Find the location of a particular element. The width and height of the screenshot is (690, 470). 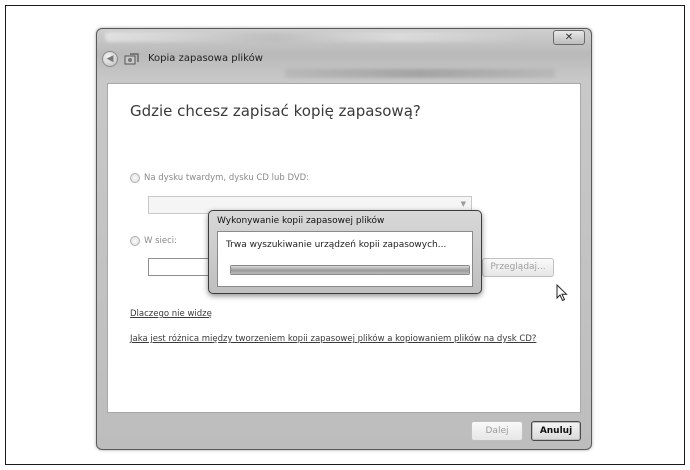

radio-local is located at coordinates (135, 178).